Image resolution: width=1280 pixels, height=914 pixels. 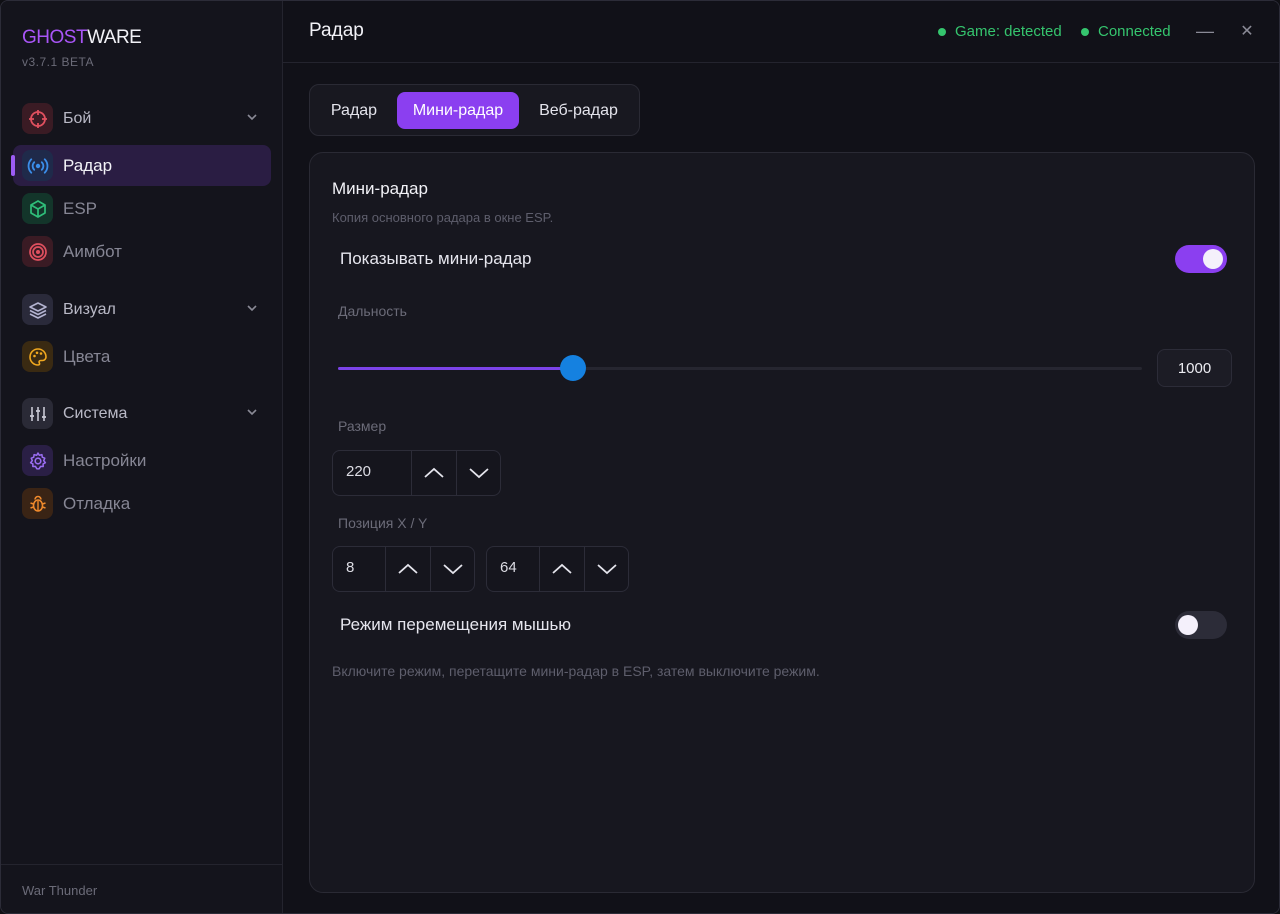 What do you see at coordinates (362, 426) in the screenshot?
I see `size-label: Размер` at bounding box center [362, 426].